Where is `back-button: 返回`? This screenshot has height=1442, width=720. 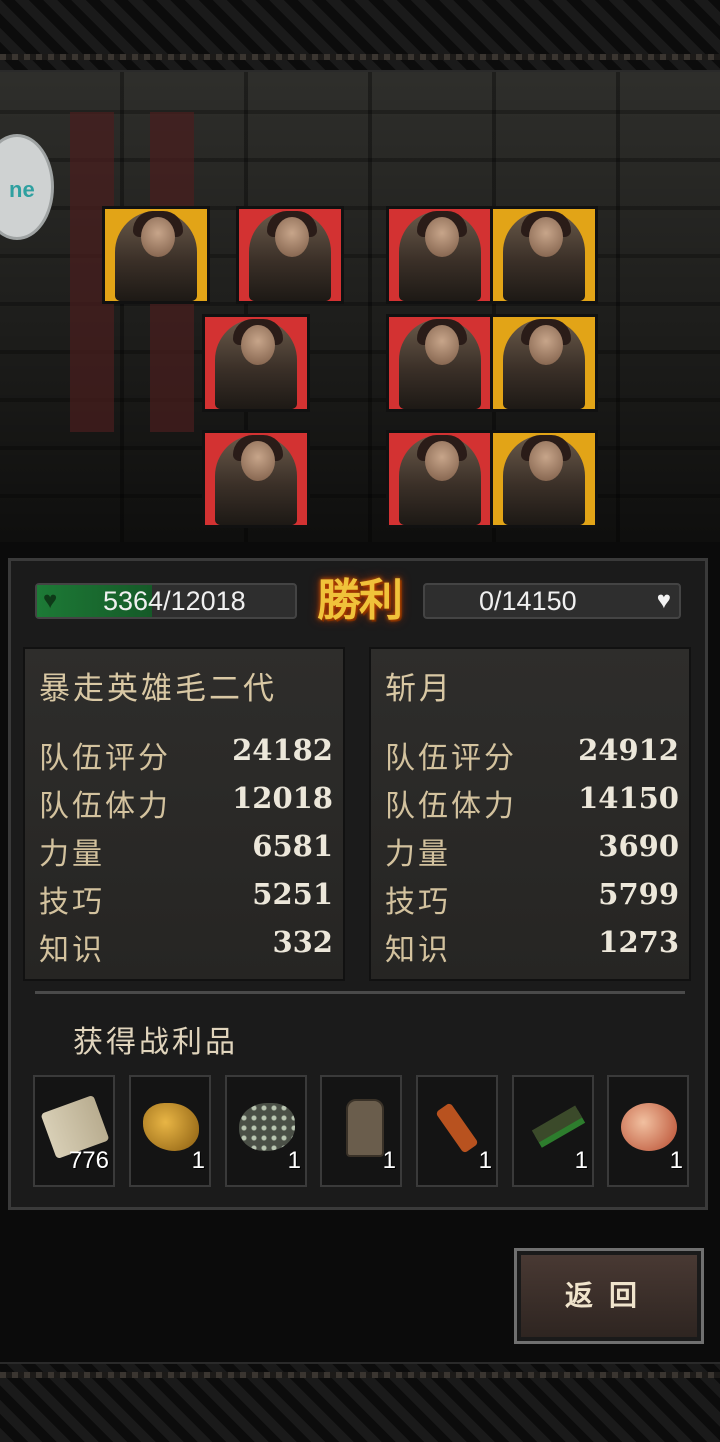 back-button: 返回 is located at coordinates (609, 1296).